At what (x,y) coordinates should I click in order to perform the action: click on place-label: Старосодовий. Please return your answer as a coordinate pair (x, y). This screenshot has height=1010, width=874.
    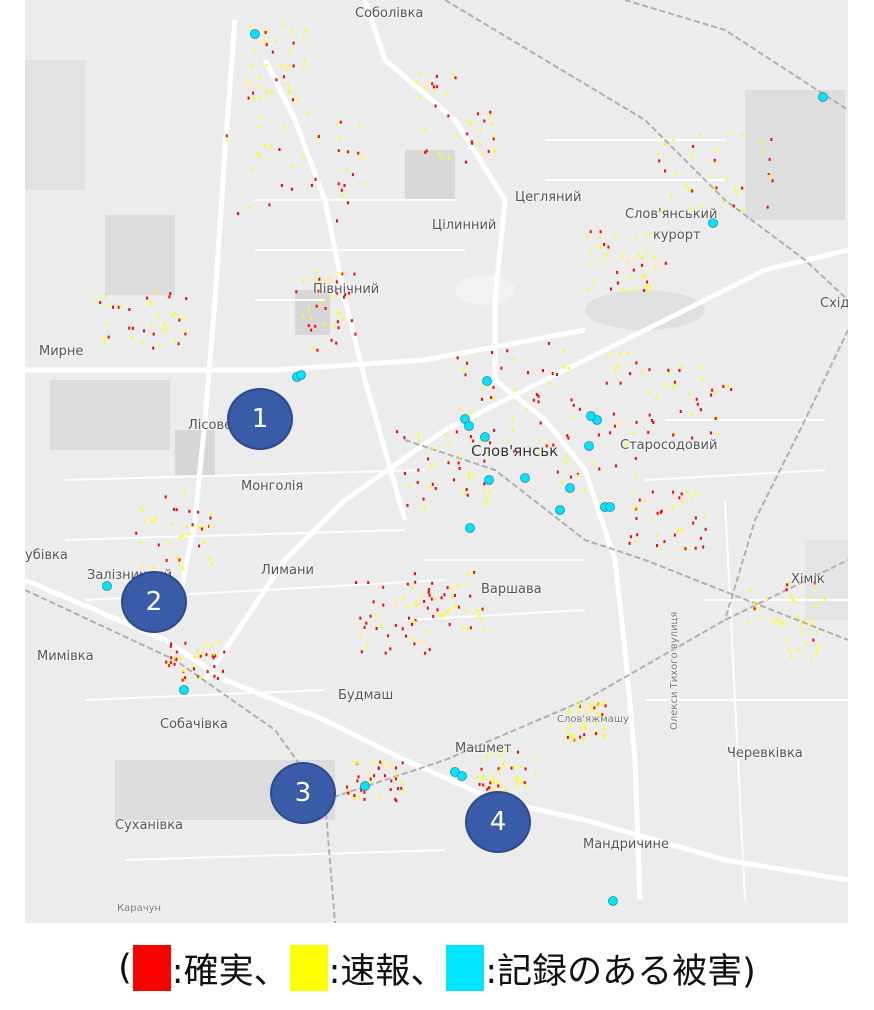
    Looking at the image, I should click on (669, 445).